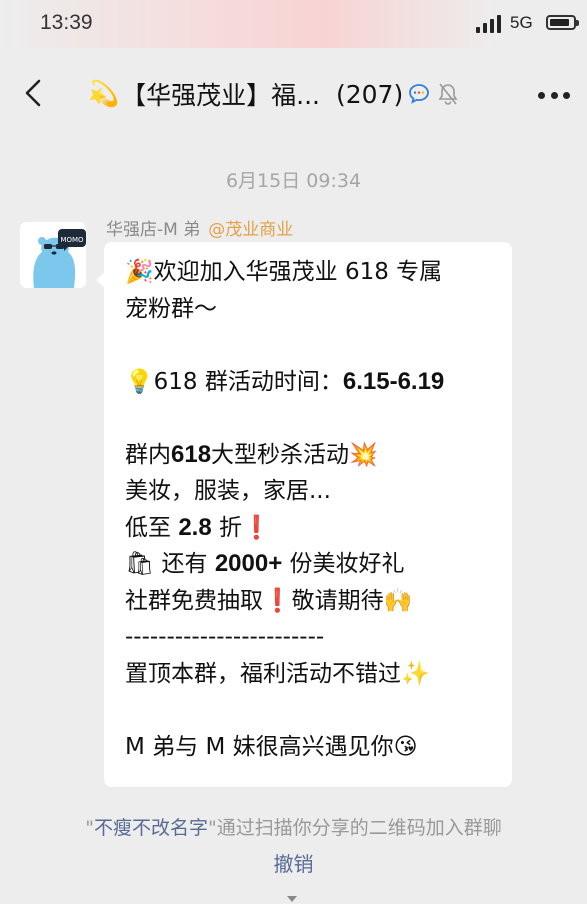 Image resolution: width=587 pixels, height=904 pixels. Describe the element at coordinates (241, 527) in the screenshot. I see `message-text: 折❗` at that location.